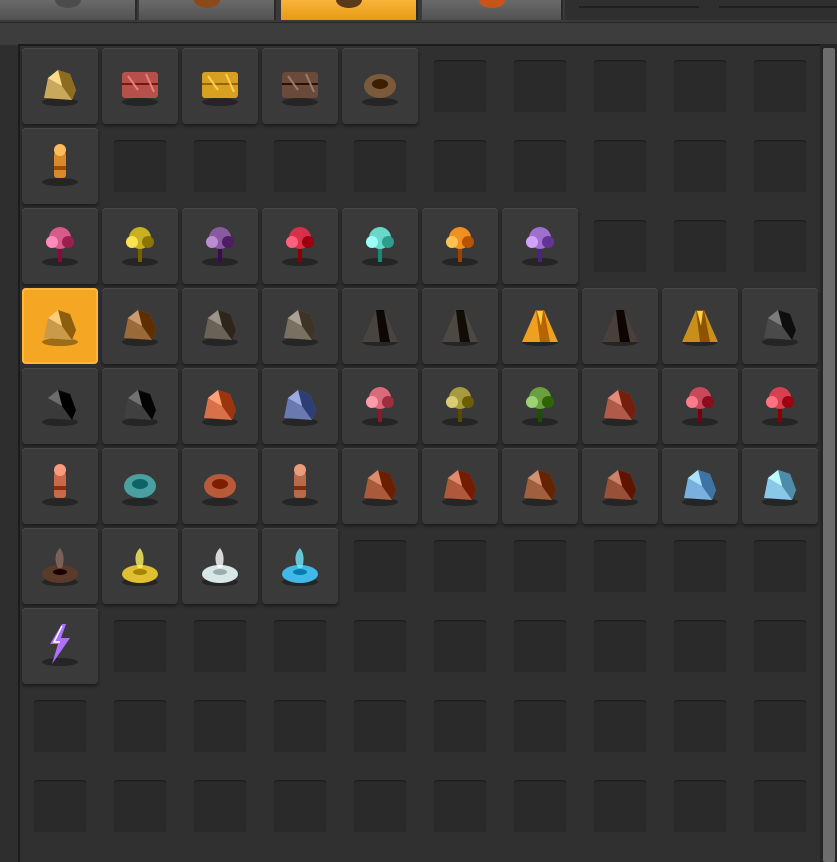 This screenshot has height=862, width=837. I want to click on entity-slot-mushroom-tree, so click(220, 246).